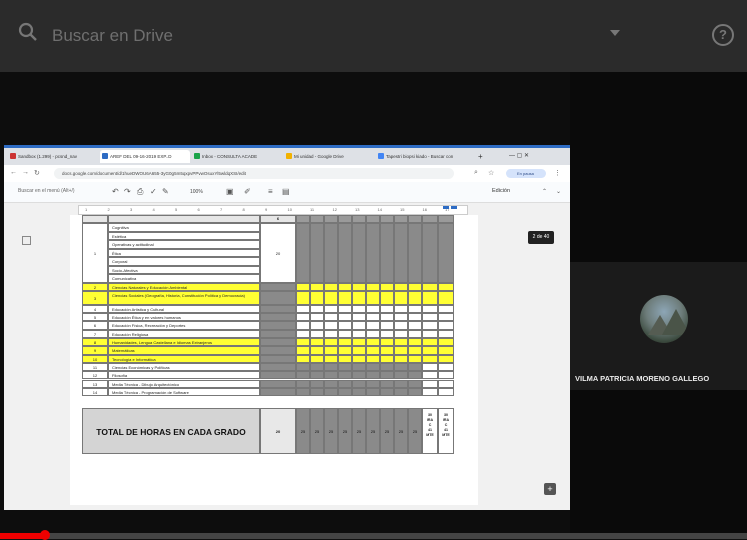  I want to click on subject-cell: Matemáticas, so click(184, 350).